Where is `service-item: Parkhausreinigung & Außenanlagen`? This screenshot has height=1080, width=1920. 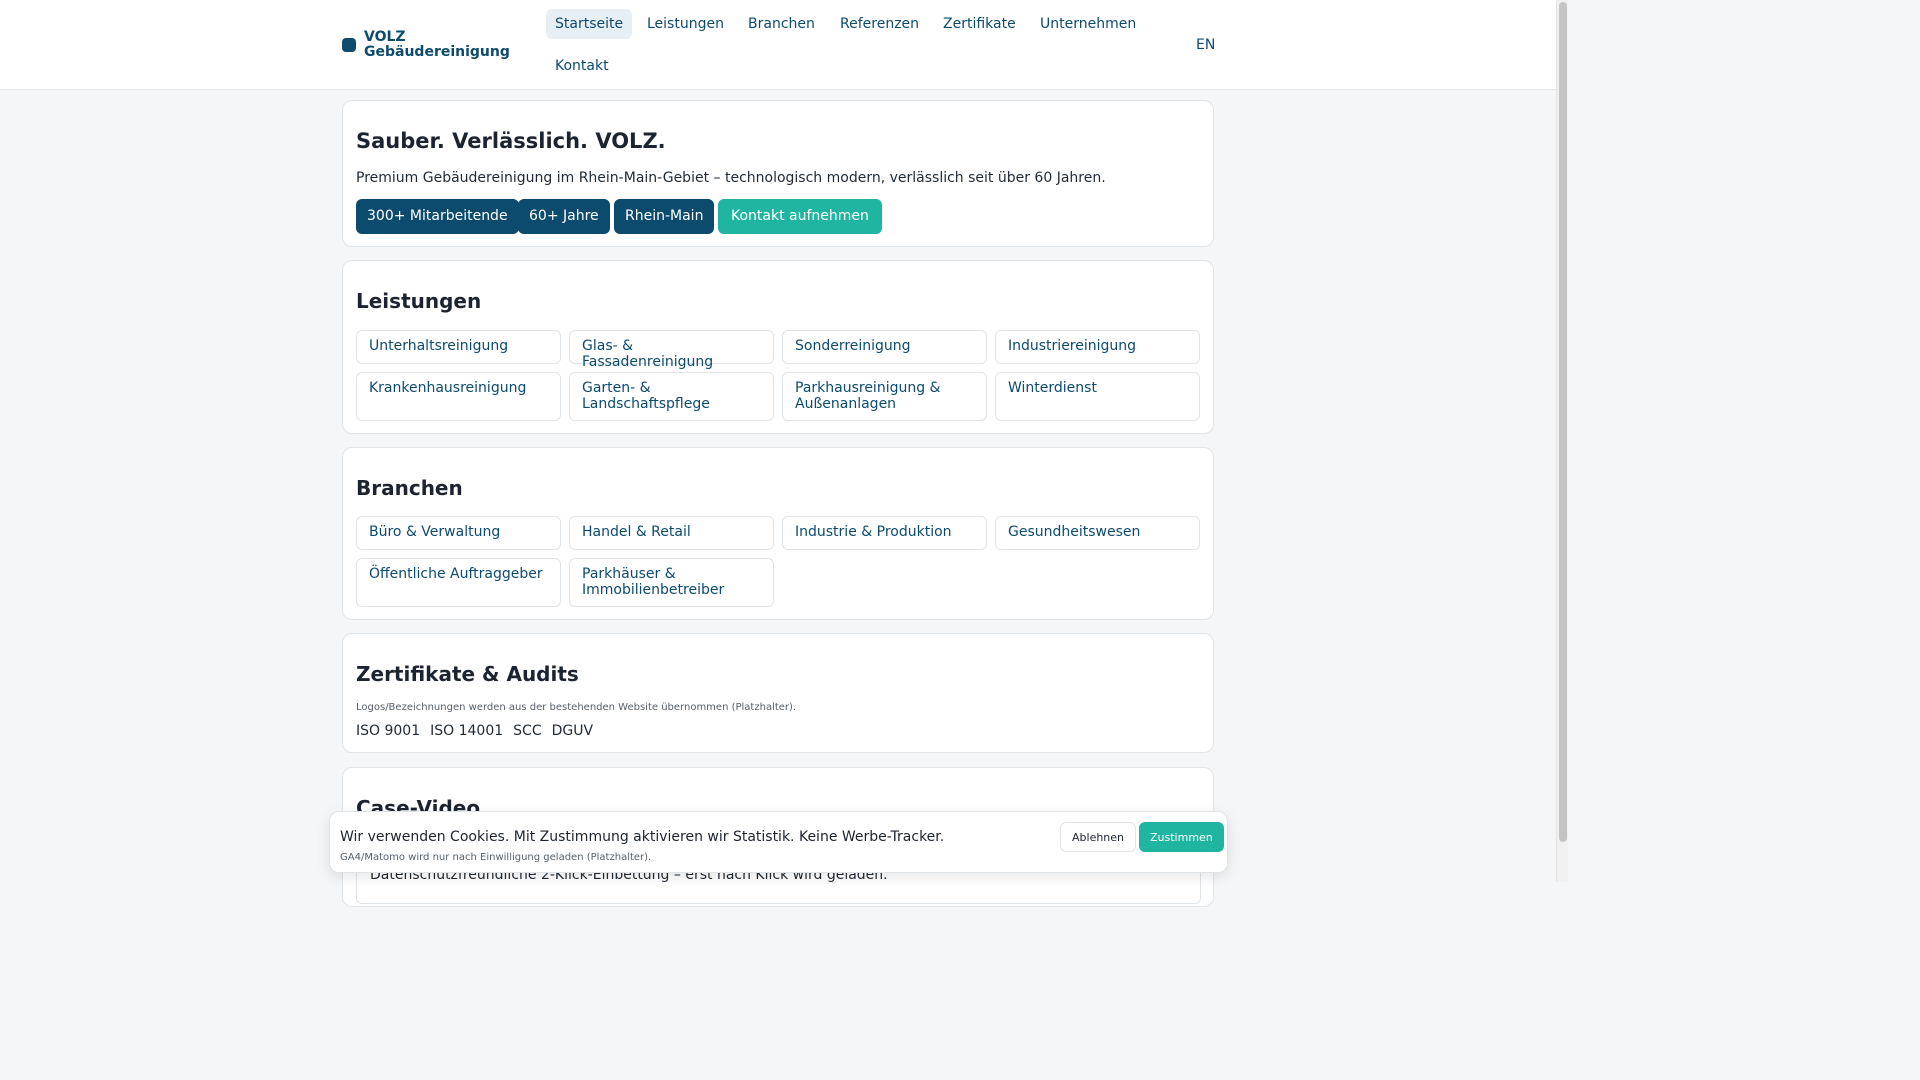
service-item: Parkhausreinigung & Außenanlagen is located at coordinates (884, 396).